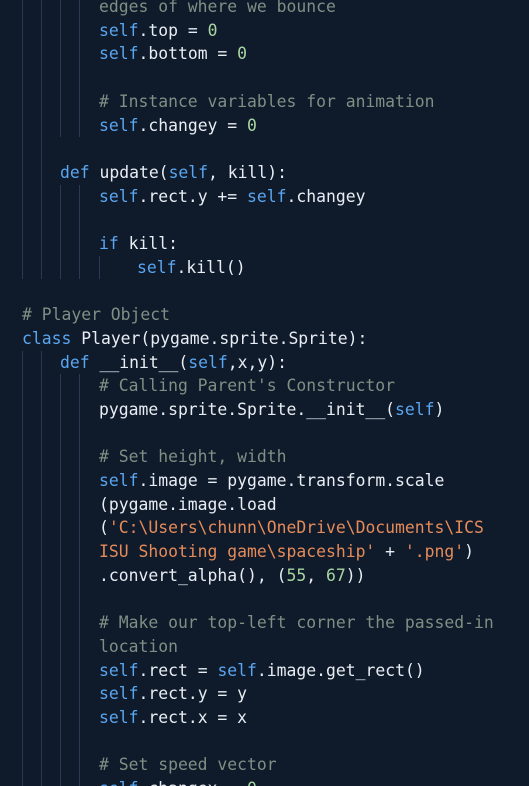 This screenshot has height=786, width=529. What do you see at coordinates (139, 362) in the screenshot?
I see `code-token: __init__(` at bounding box center [139, 362].